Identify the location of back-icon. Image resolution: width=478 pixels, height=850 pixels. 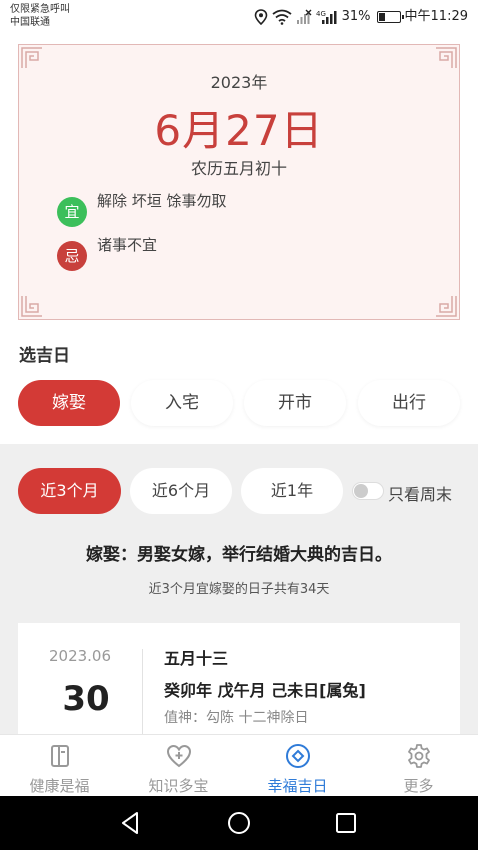
(131, 823).